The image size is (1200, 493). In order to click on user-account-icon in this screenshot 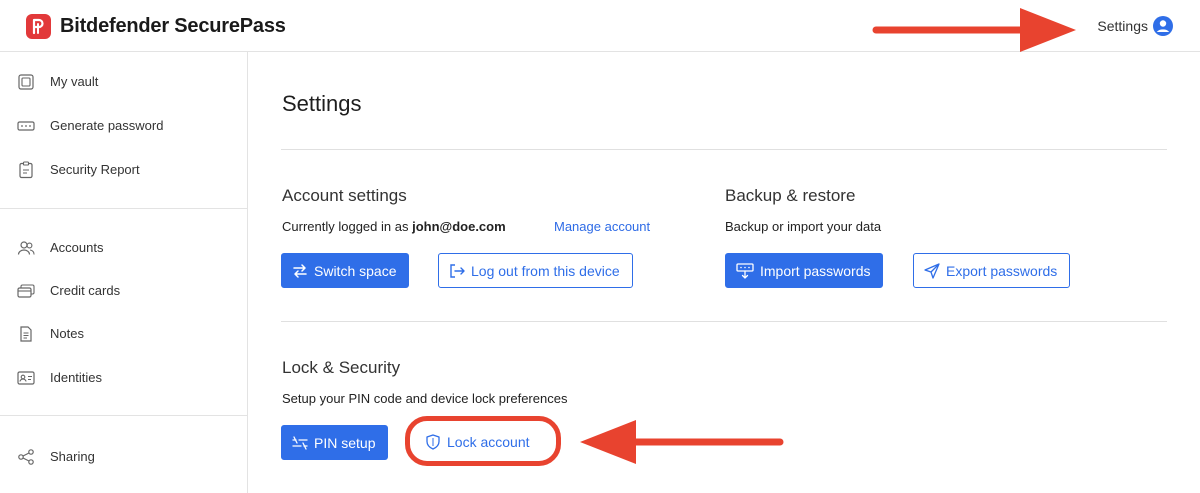, I will do `click(1163, 26)`.